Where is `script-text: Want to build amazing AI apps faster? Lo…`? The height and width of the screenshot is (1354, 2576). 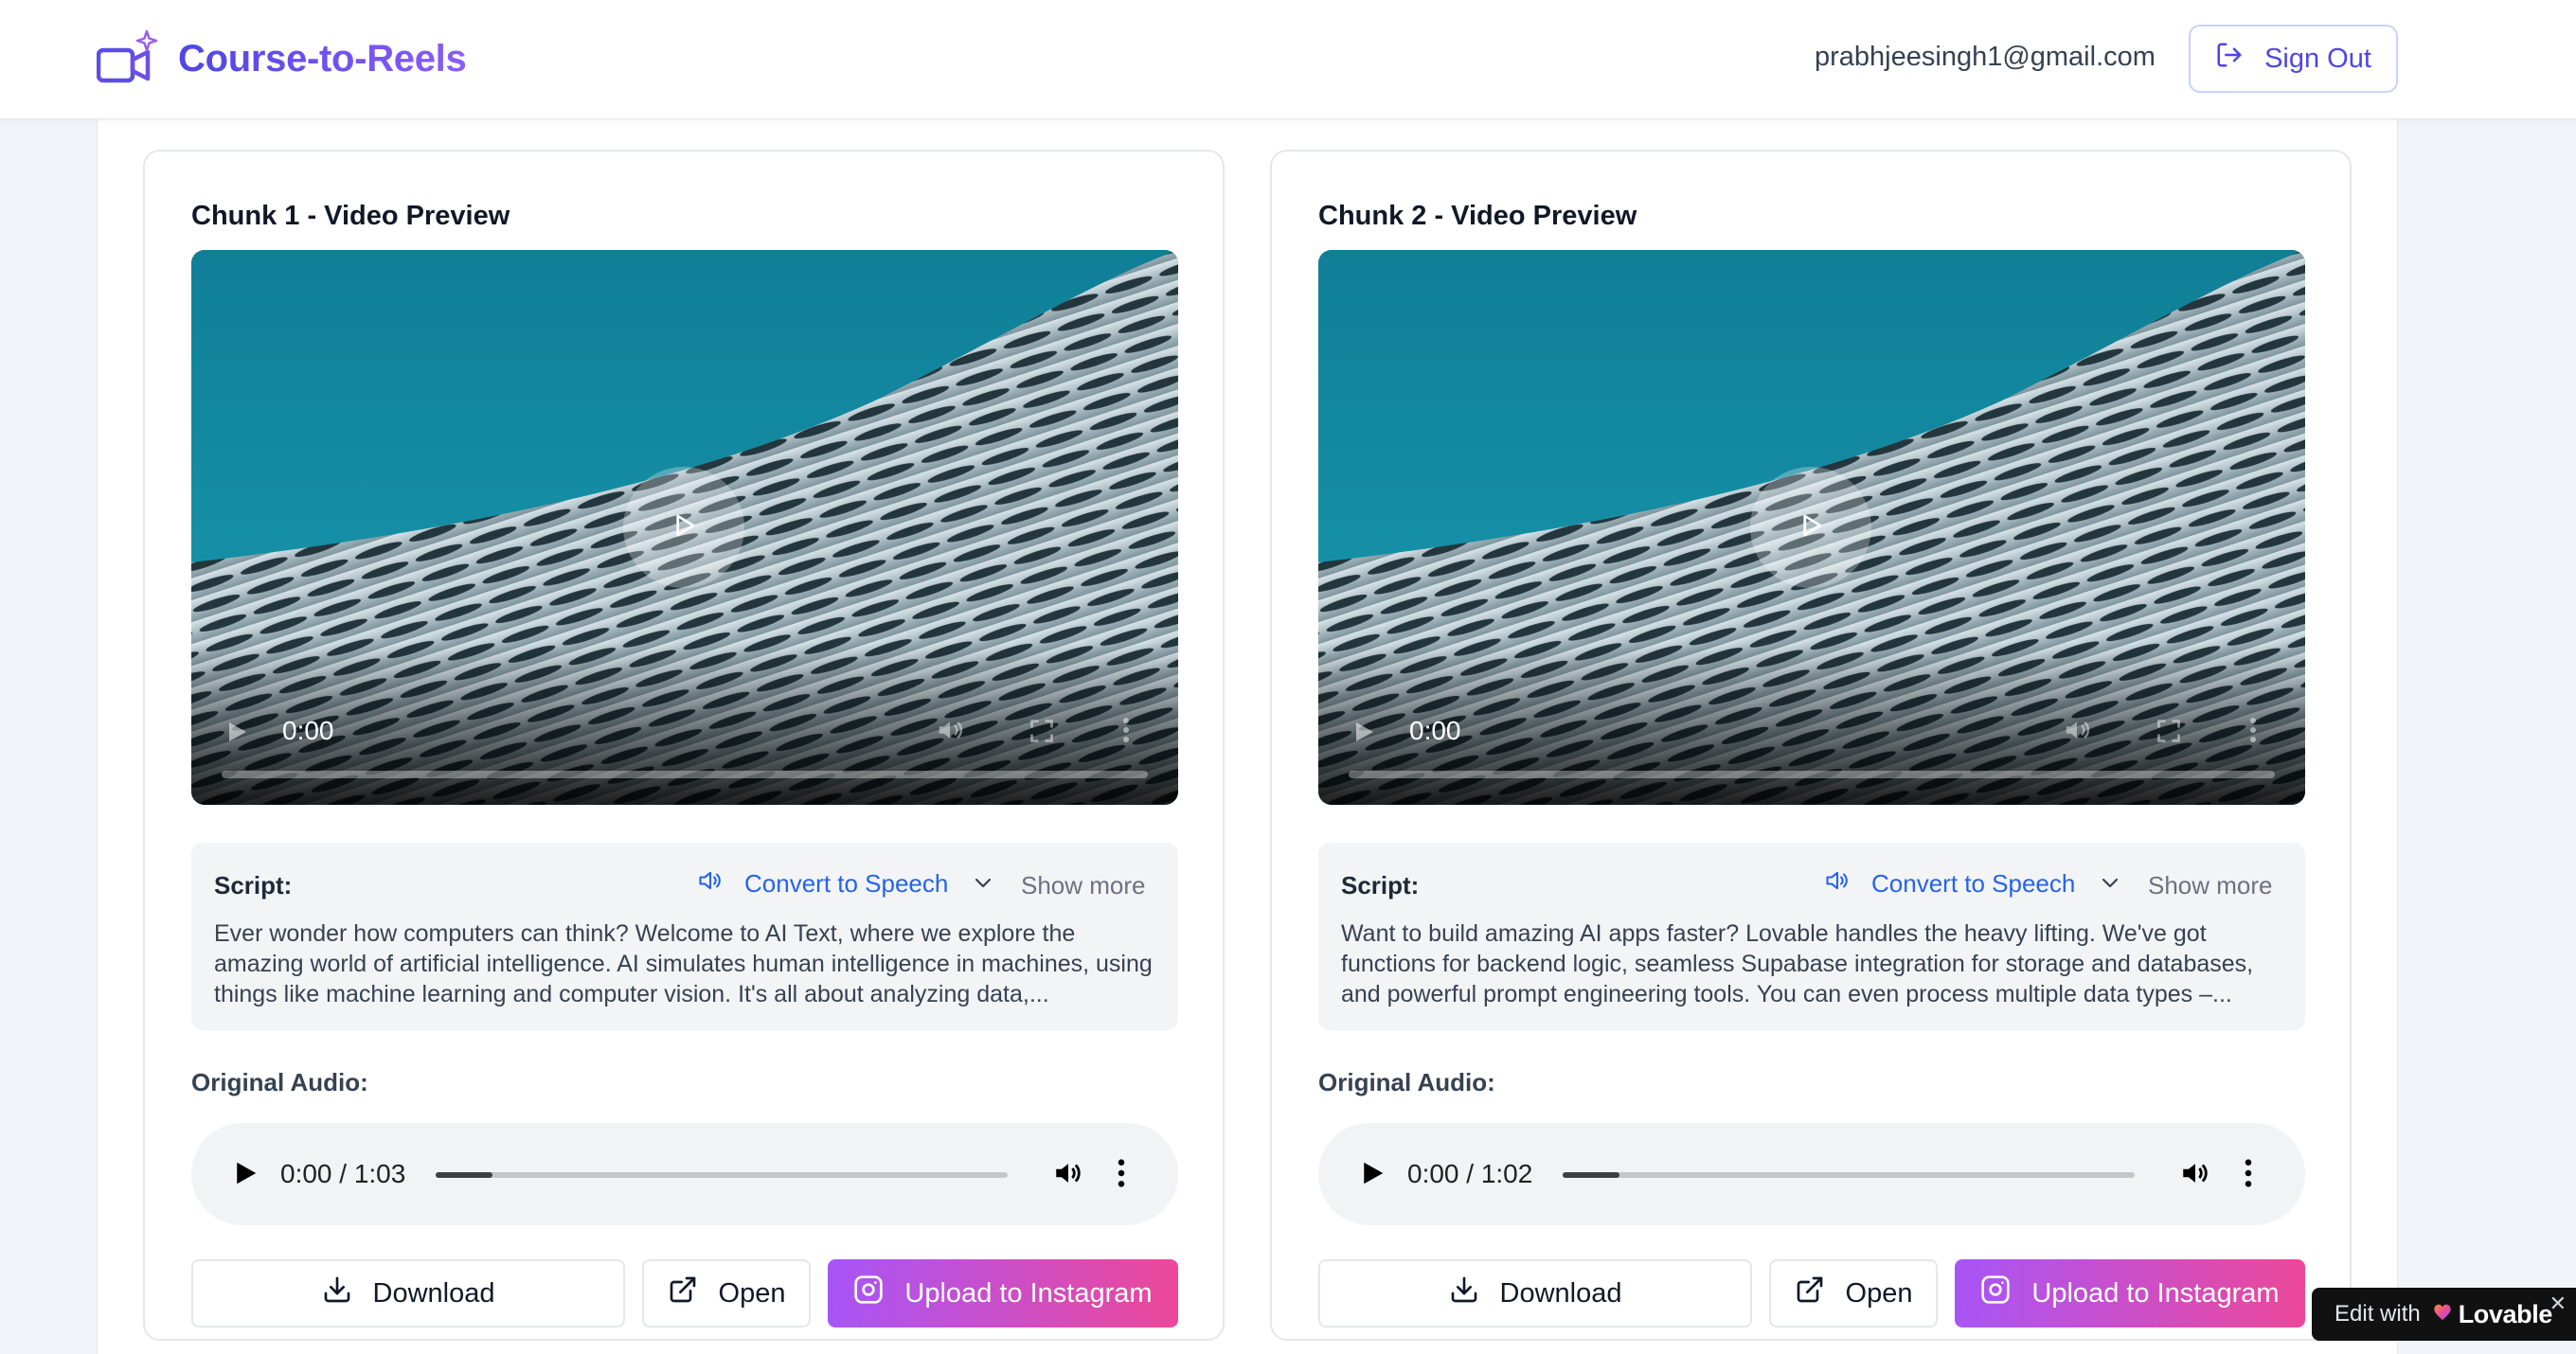 script-text: Want to build amazing AI apps faster? Lo… is located at coordinates (1797, 963).